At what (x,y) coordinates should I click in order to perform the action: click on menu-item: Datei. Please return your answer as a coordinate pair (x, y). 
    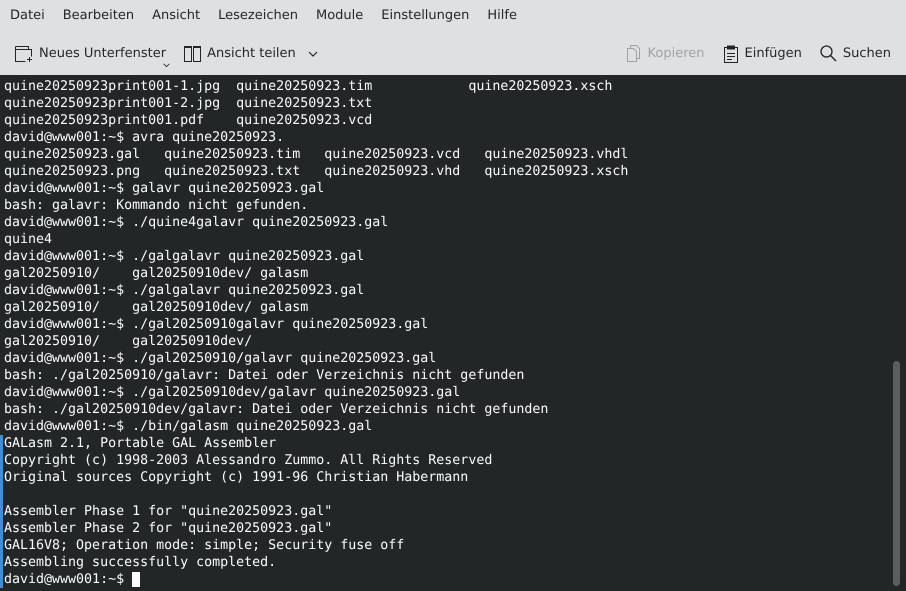
    Looking at the image, I should click on (27, 16).